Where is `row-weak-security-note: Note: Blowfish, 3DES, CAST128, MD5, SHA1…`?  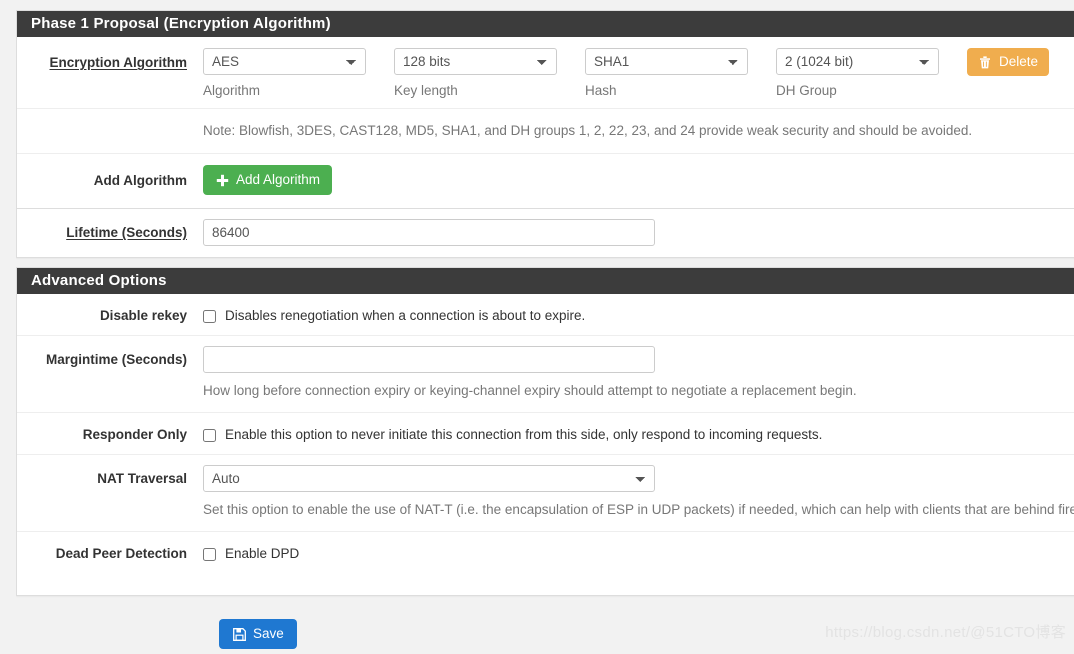
row-weak-security-note: Note: Blowfish, 3DES, CAST128, MD5, SHA1… is located at coordinates (545, 131).